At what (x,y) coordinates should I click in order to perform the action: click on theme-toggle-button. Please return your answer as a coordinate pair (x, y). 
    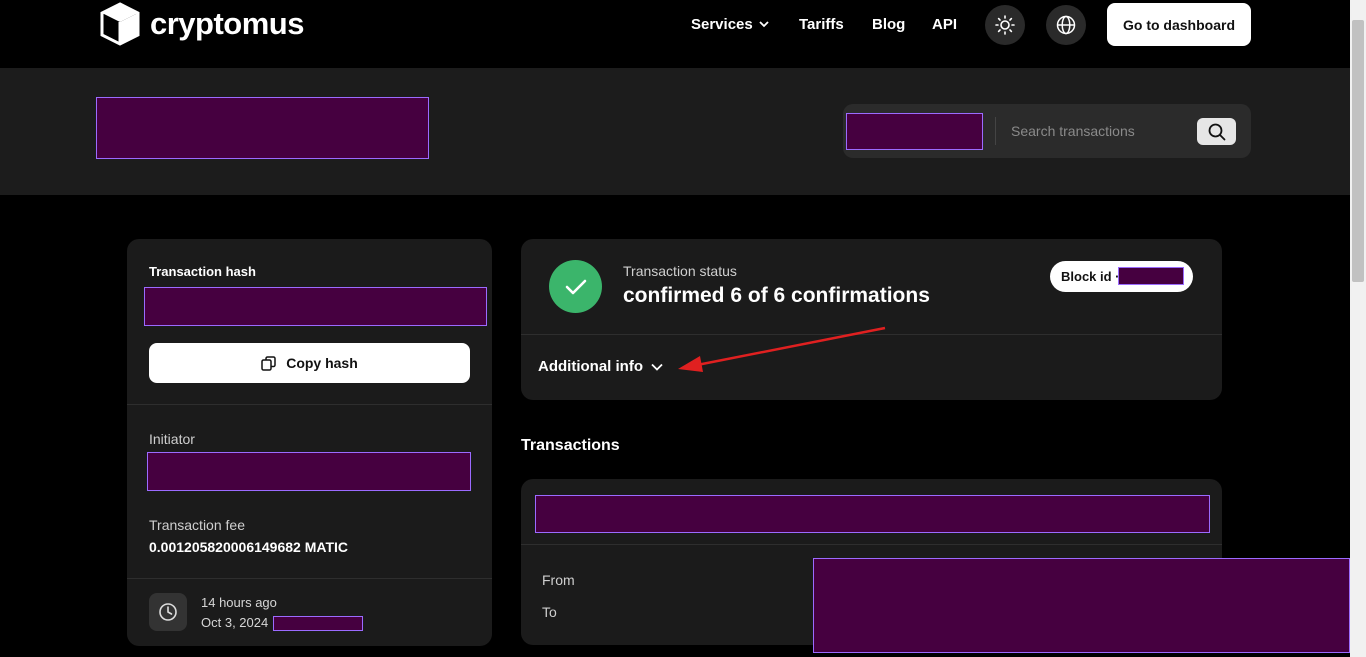
    Looking at the image, I should click on (1005, 25).